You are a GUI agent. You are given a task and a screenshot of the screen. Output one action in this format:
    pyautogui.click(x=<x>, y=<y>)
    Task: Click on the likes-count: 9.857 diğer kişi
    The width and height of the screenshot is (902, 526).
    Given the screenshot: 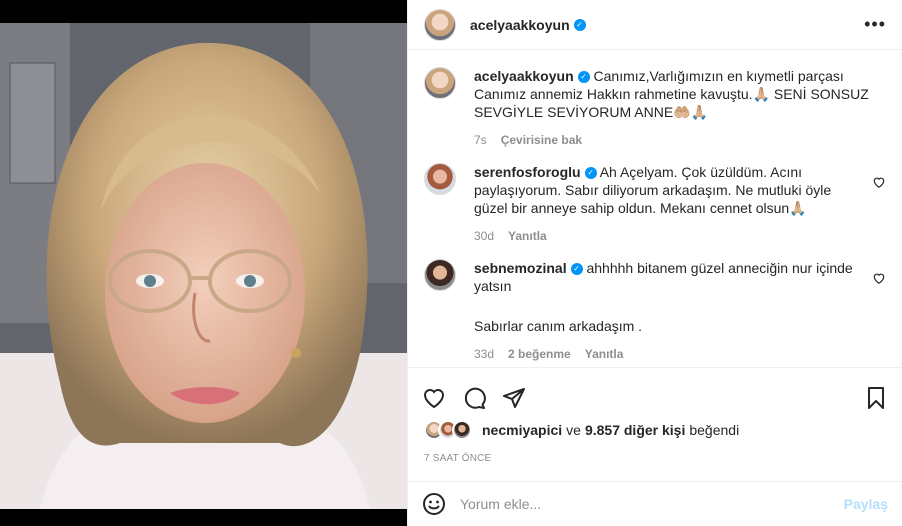 What is the action you would take?
    pyautogui.click(x=635, y=430)
    